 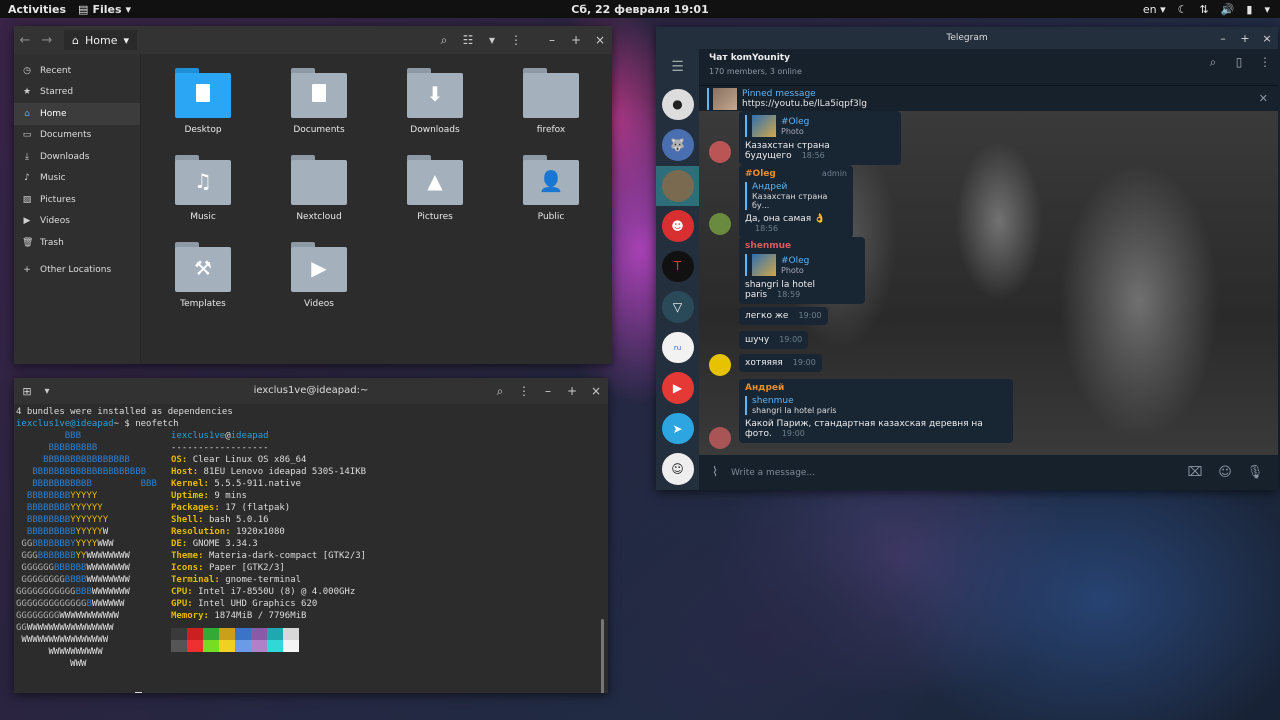 What do you see at coordinates (602, 656) in the screenshot?
I see `scrollbar` at bounding box center [602, 656].